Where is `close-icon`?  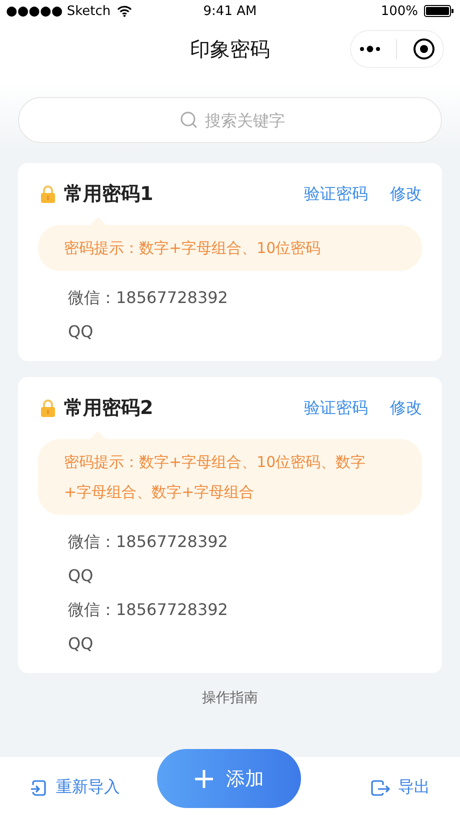
close-icon is located at coordinates (424, 49).